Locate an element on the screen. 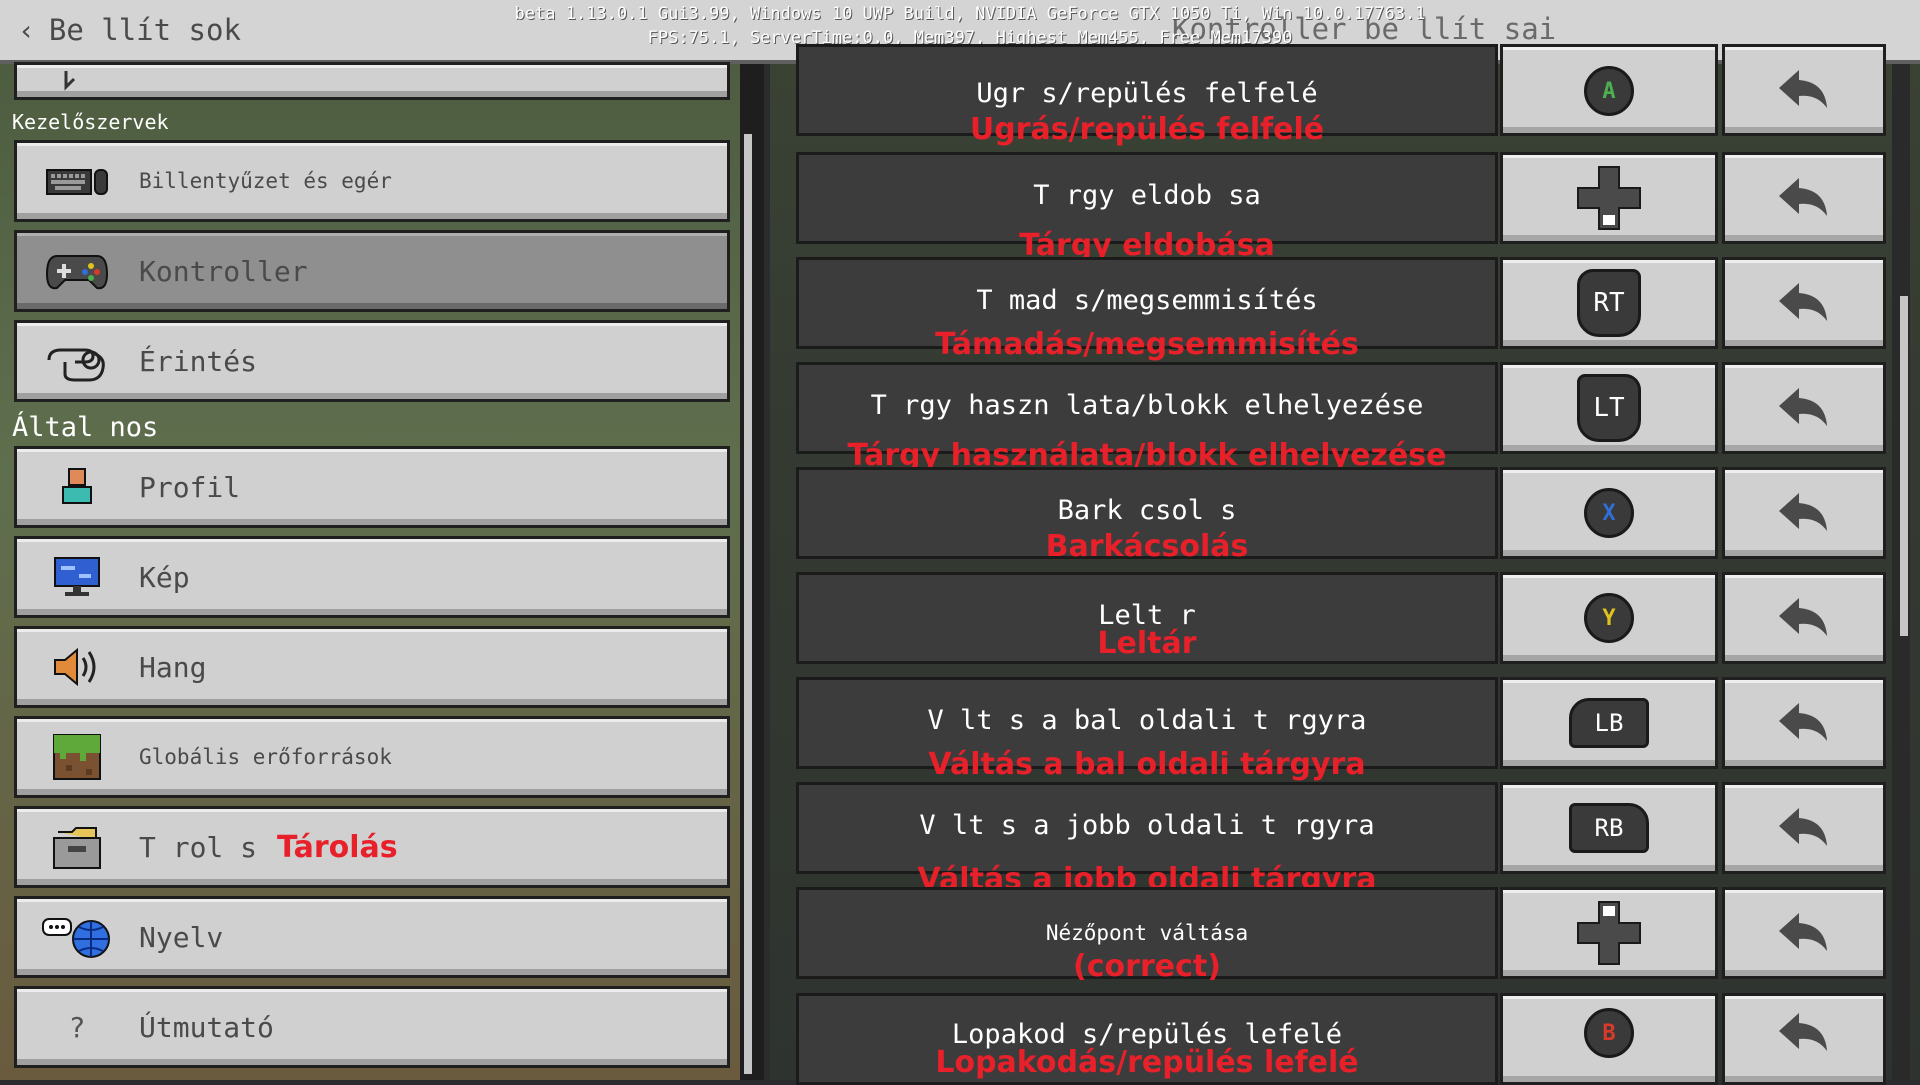 The image size is (1920, 1085). sidebar-item-storage: T rol s Tárolás is located at coordinates (372, 847).